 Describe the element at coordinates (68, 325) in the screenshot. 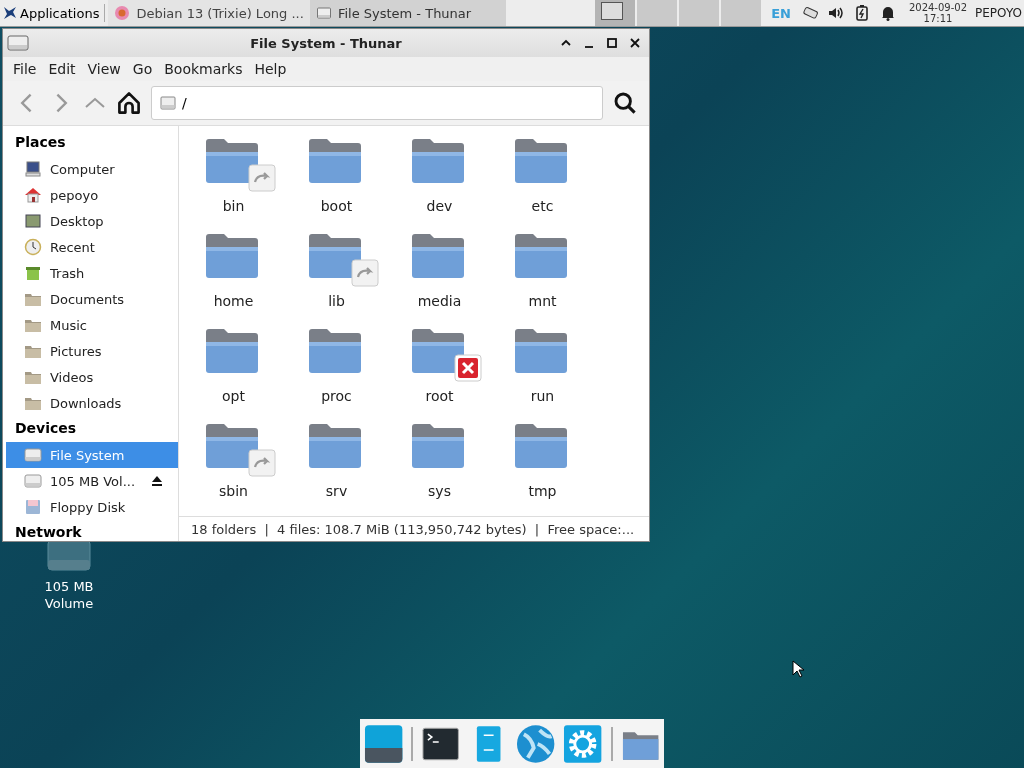

I see `sidebar-item-label: Music` at that location.